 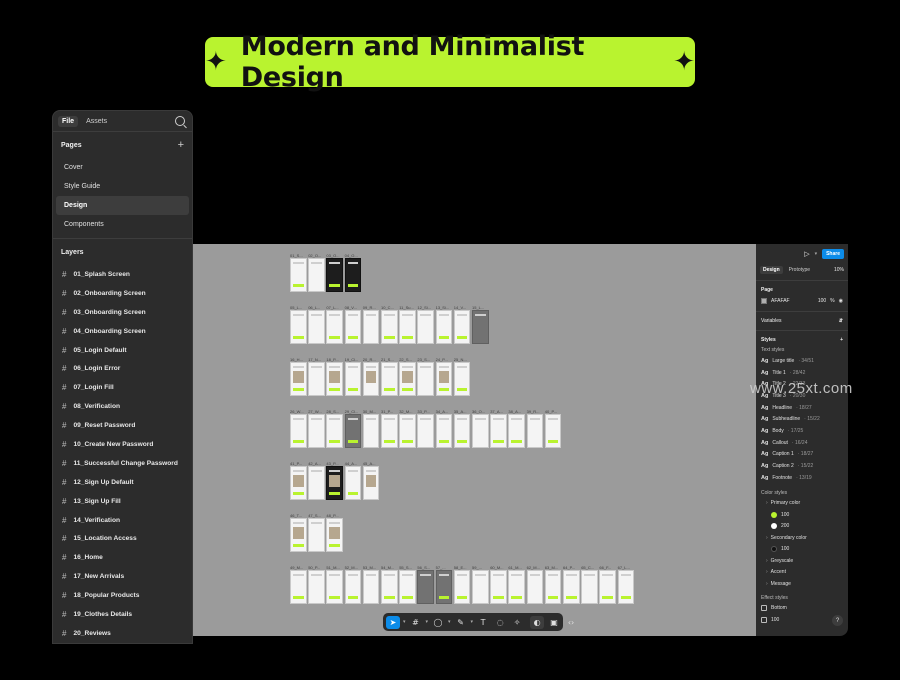 I want to click on variables-label: Variables, so click(x=771, y=321).